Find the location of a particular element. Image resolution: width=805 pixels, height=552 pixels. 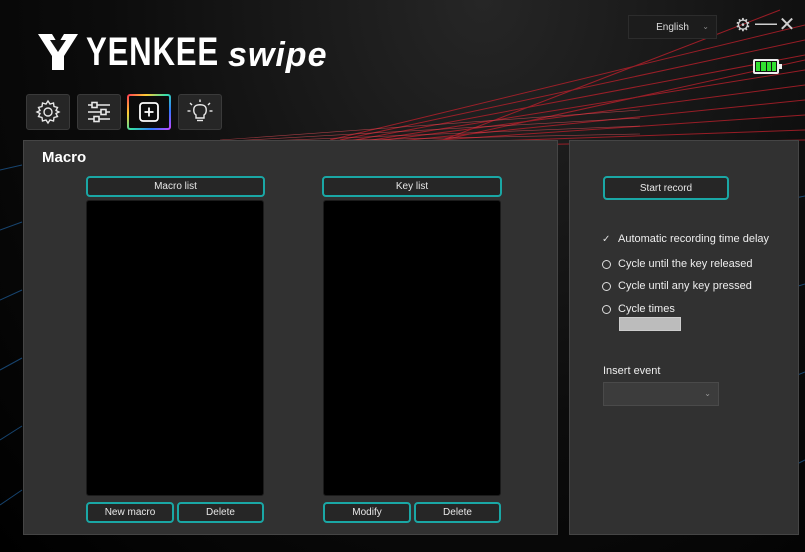

plus-square-icon is located at coordinates (149, 112).